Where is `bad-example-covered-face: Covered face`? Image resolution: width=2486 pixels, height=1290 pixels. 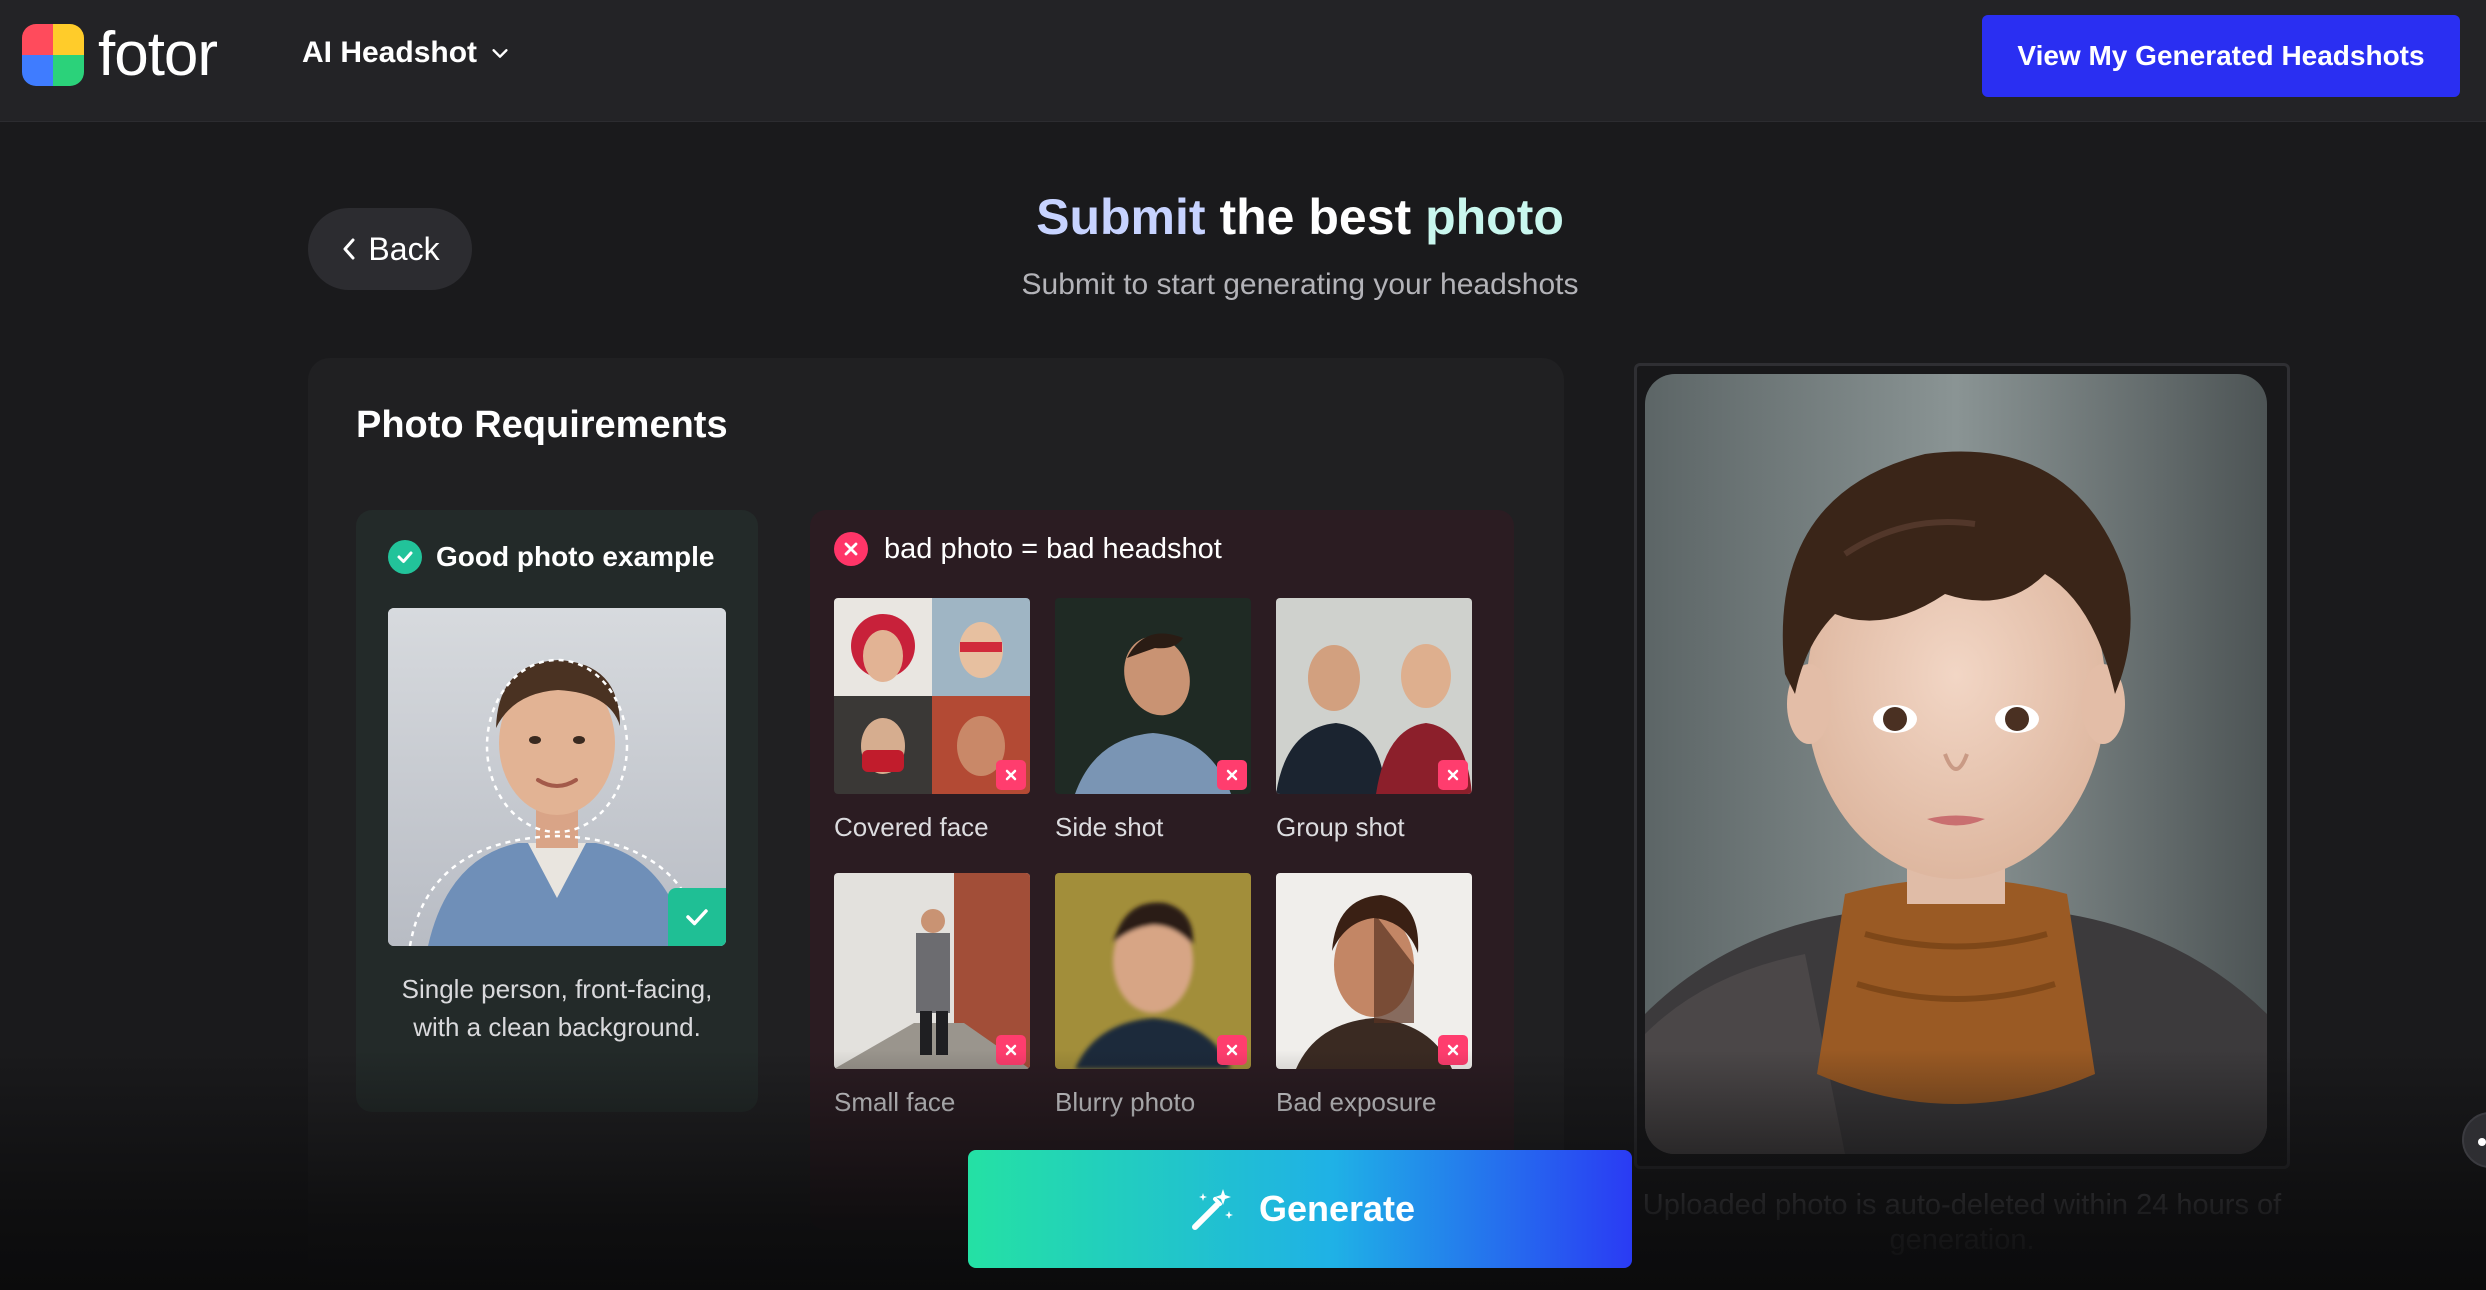 bad-example-covered-face: Covered face is located at coordinates (932, 720).